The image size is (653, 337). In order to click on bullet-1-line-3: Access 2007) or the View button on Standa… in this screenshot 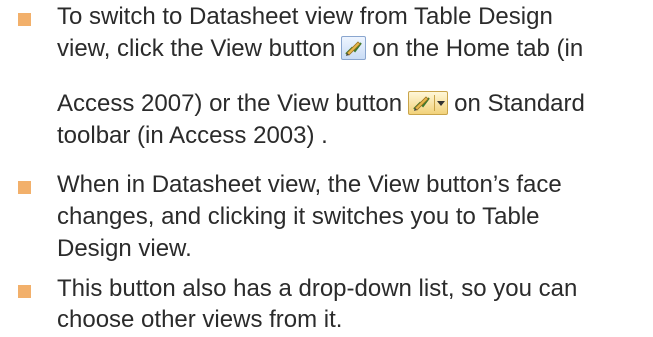, I will do `click(321, 104)`.